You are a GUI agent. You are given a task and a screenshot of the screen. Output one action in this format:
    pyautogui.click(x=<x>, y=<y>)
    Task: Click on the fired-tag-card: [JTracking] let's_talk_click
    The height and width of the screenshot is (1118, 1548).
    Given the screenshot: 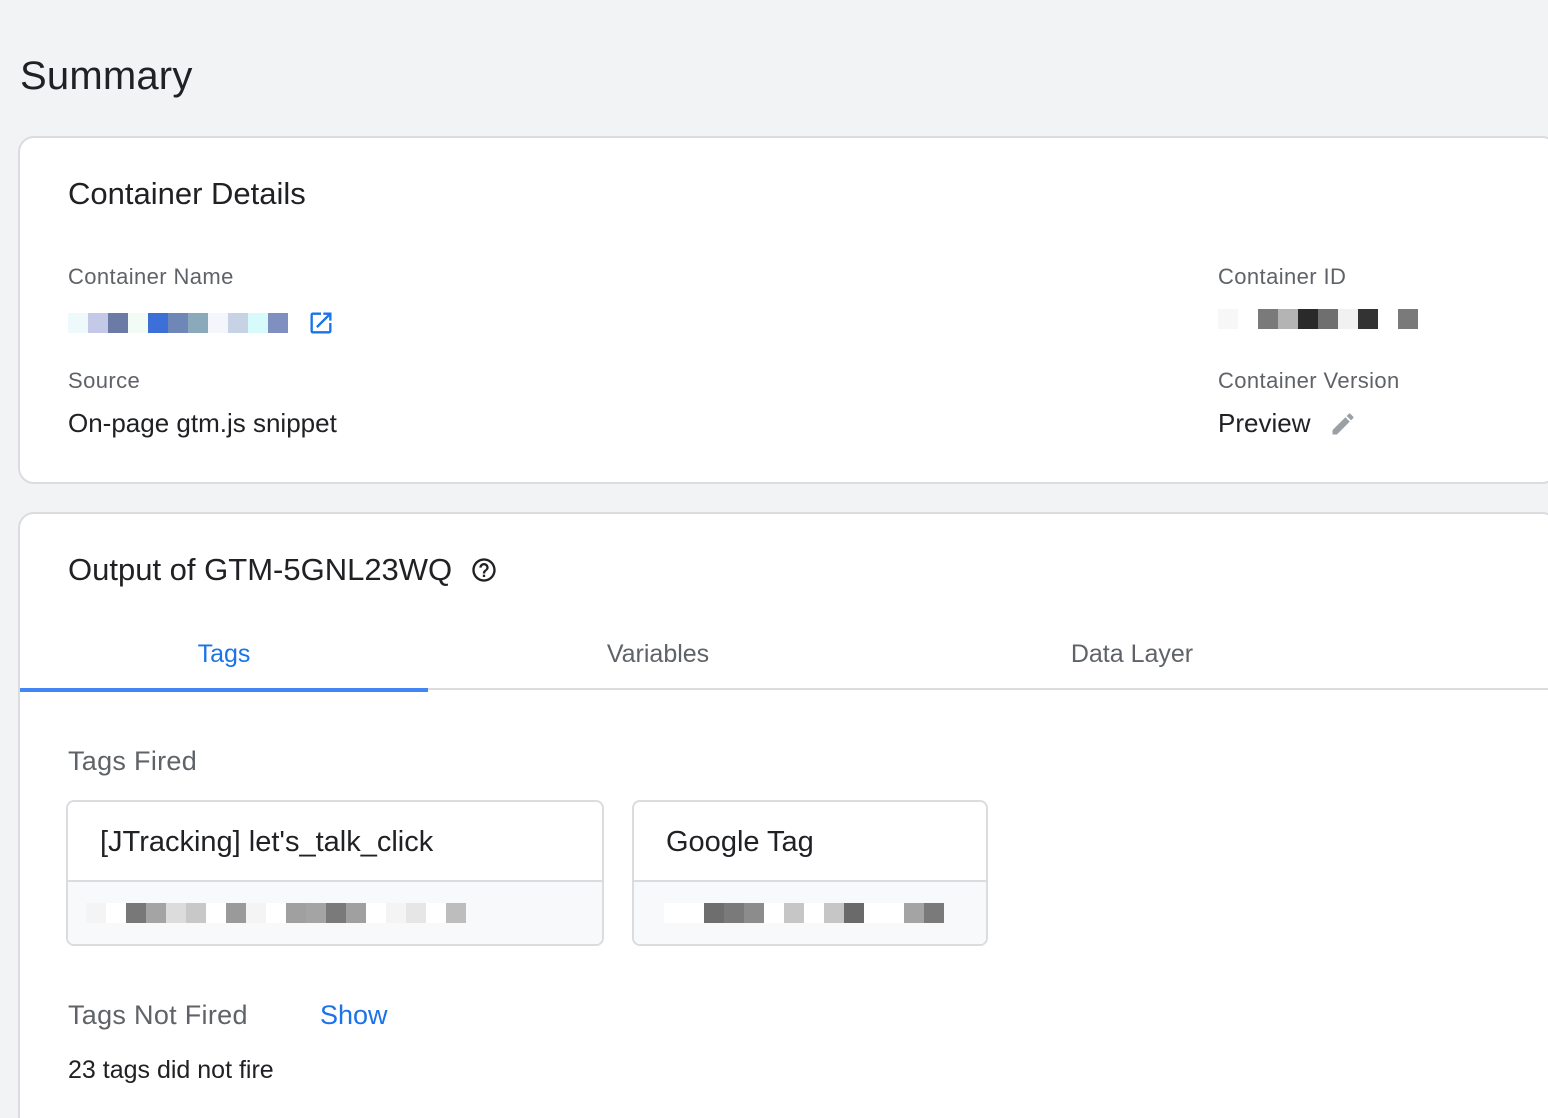 What is the action you would take?
    pyautogui.click(x=335, y=873)
    